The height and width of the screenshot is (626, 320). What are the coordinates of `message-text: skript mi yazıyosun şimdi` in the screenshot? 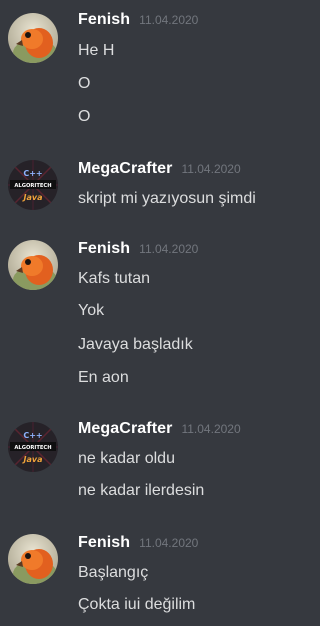 It's located at (167, 198).